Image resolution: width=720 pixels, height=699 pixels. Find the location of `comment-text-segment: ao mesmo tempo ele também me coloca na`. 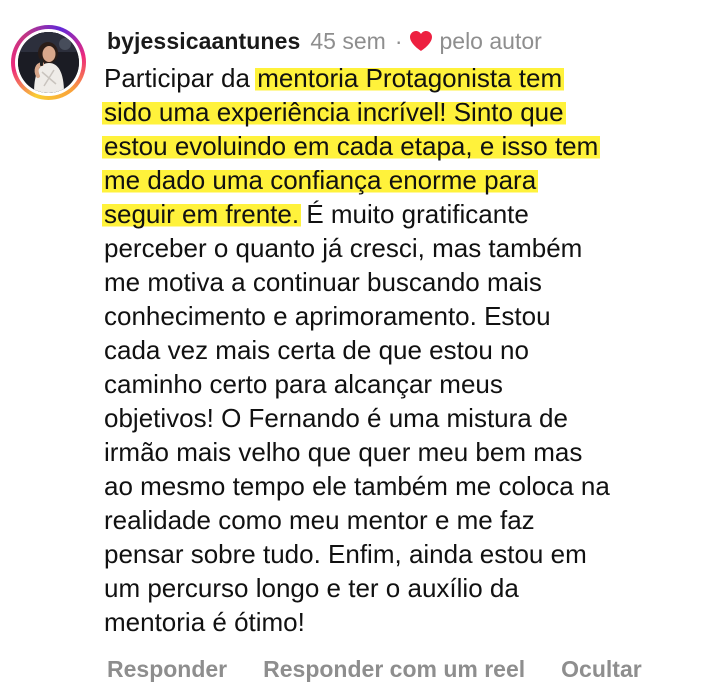

comment-text-segment: ao mesmo tempo ele também me coloca na is located at coordinates (357, 486).